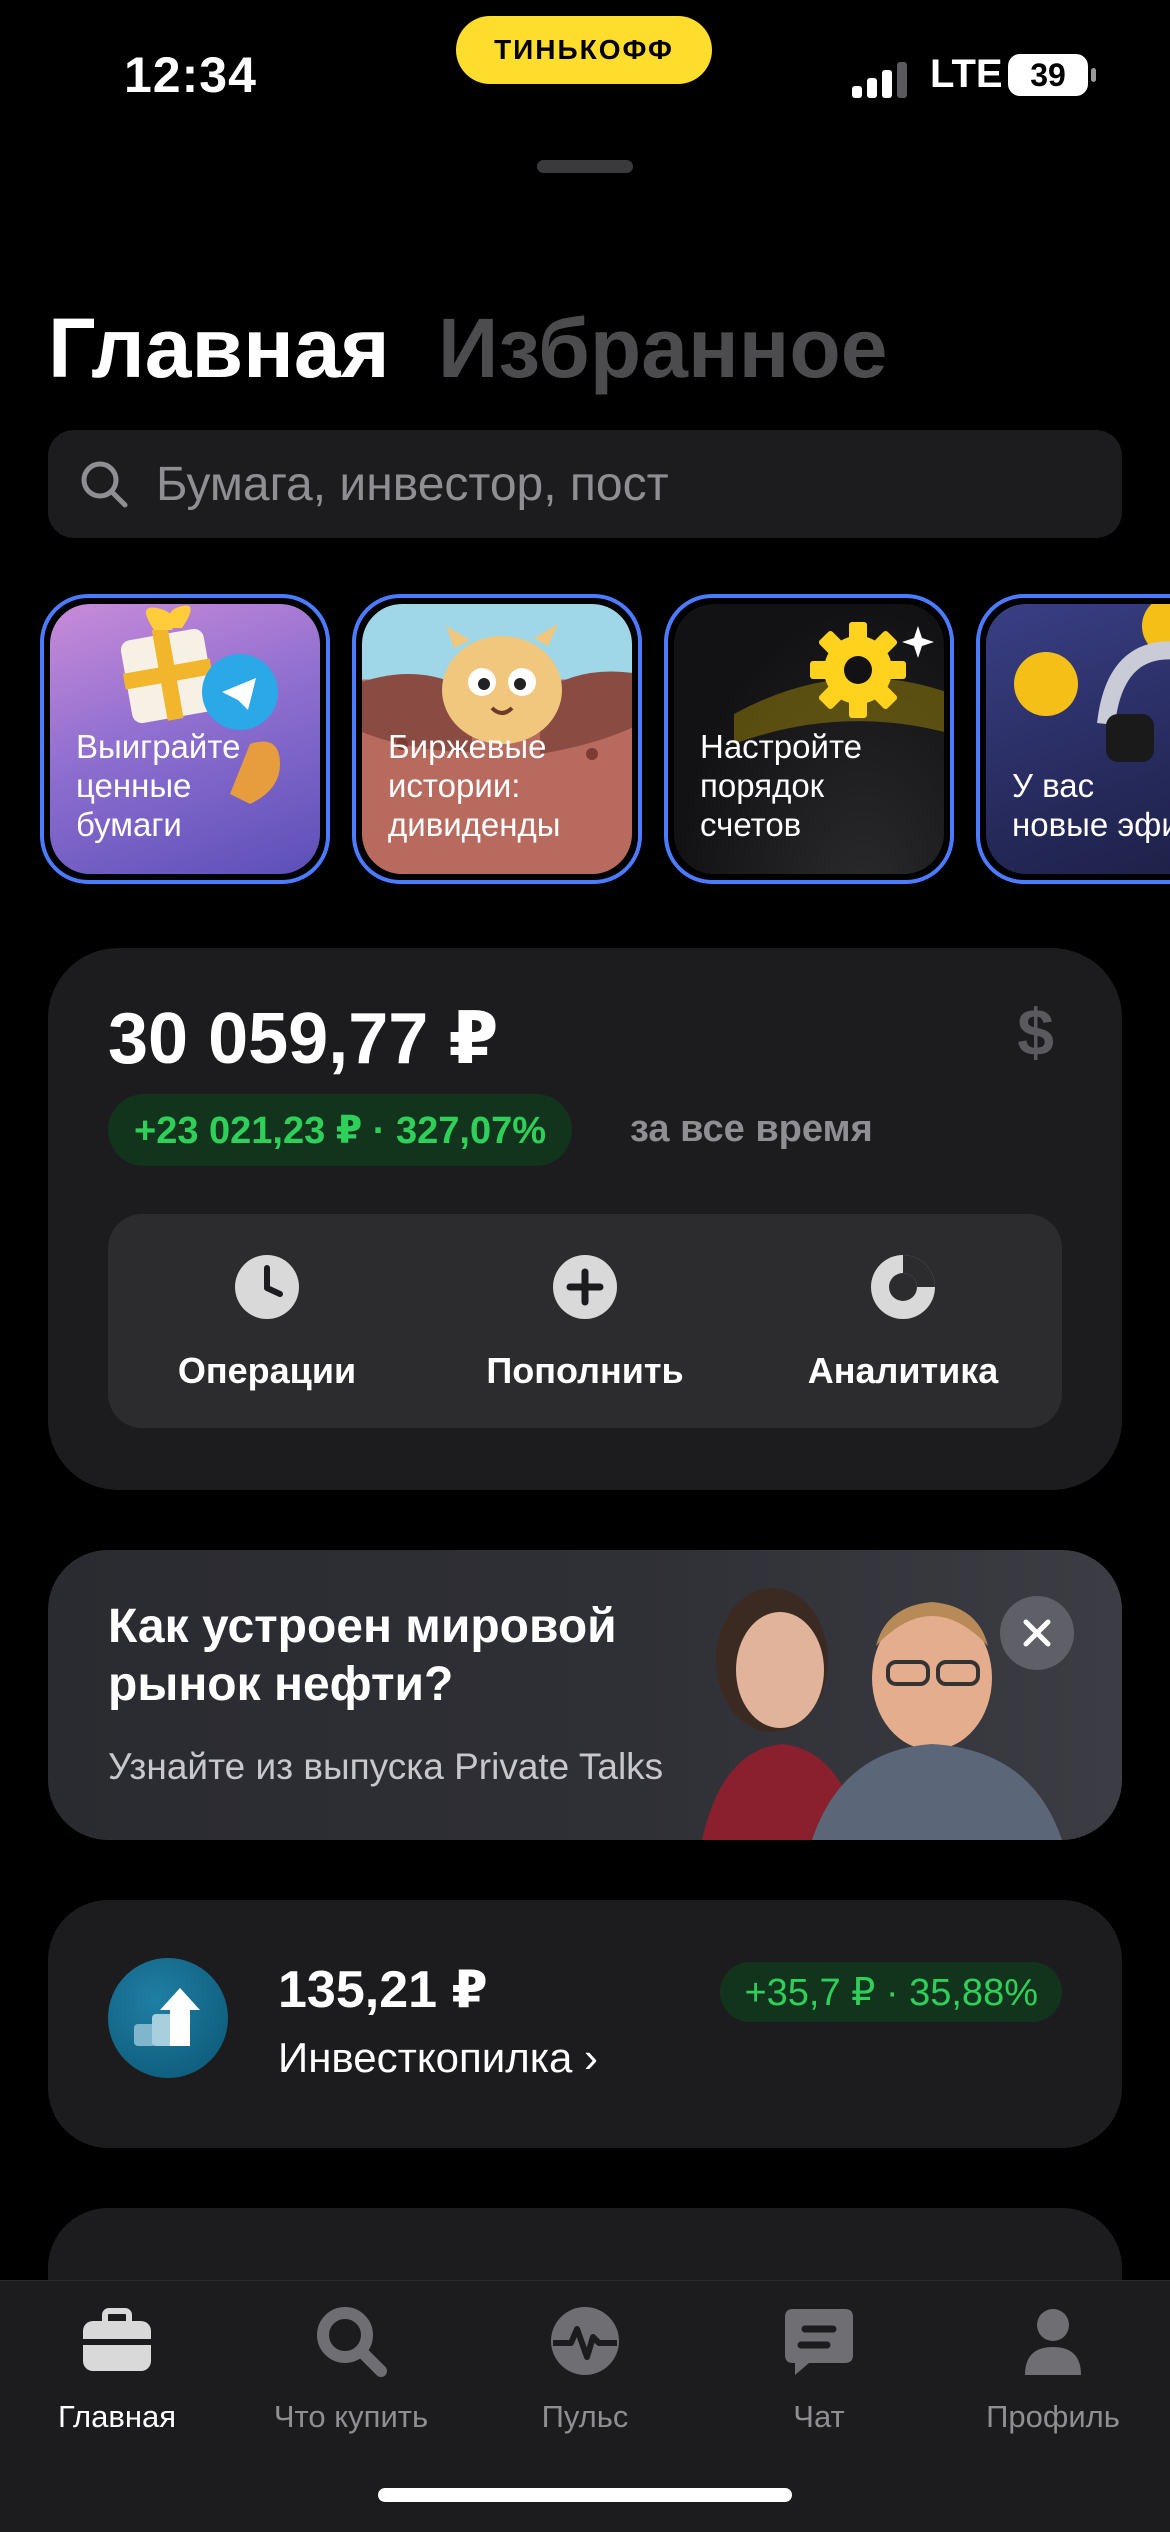  Describe the element at coordinates (386, 1766) in the screenshot. I see `promo-subtitle: Узнайте из выпуска Private Talks` at that location.